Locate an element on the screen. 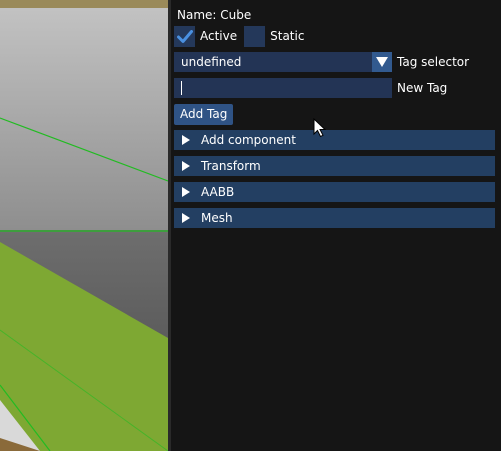 Image resolution: width=501 pixels, height=451 pixels. dropdown-arrow-icon is located at coordinates (382, 62).